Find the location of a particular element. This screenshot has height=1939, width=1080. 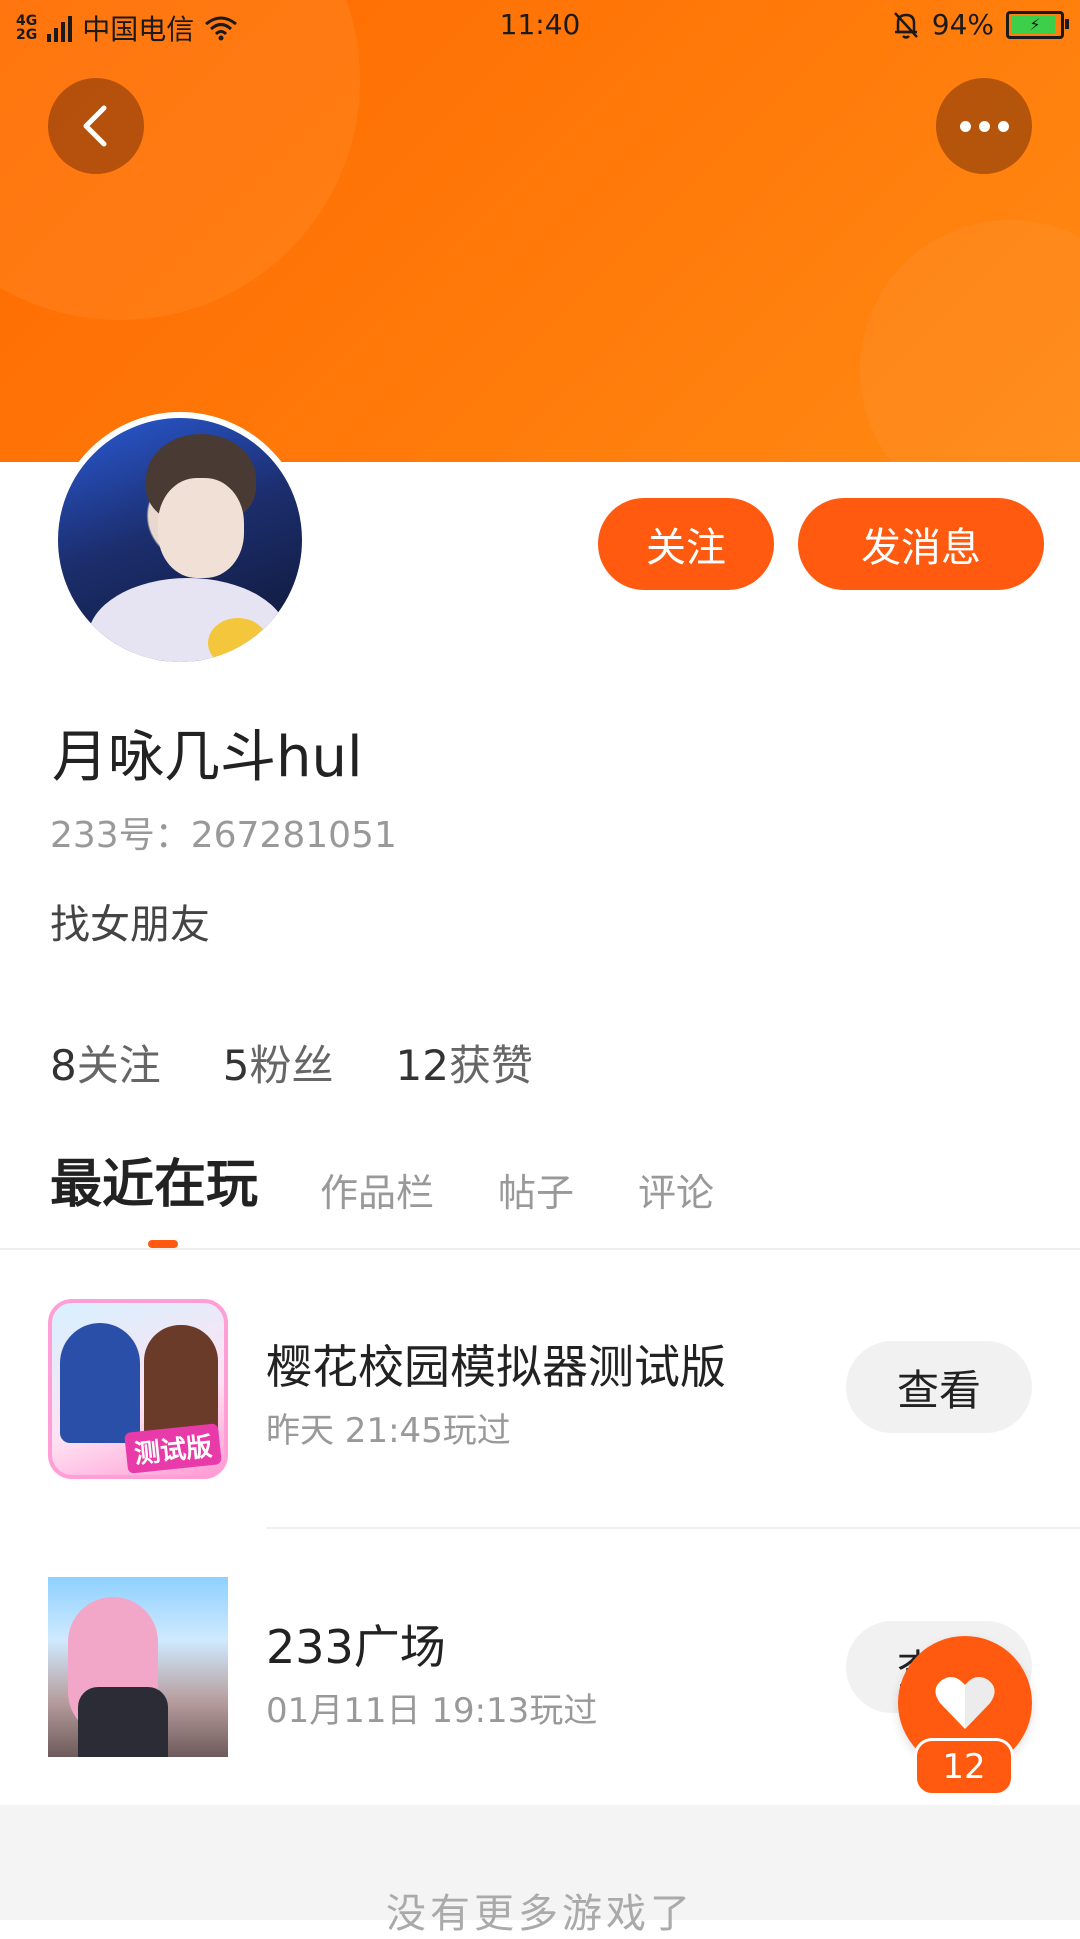

view-game-button: 查看 is located at coordinates (939, 1387).